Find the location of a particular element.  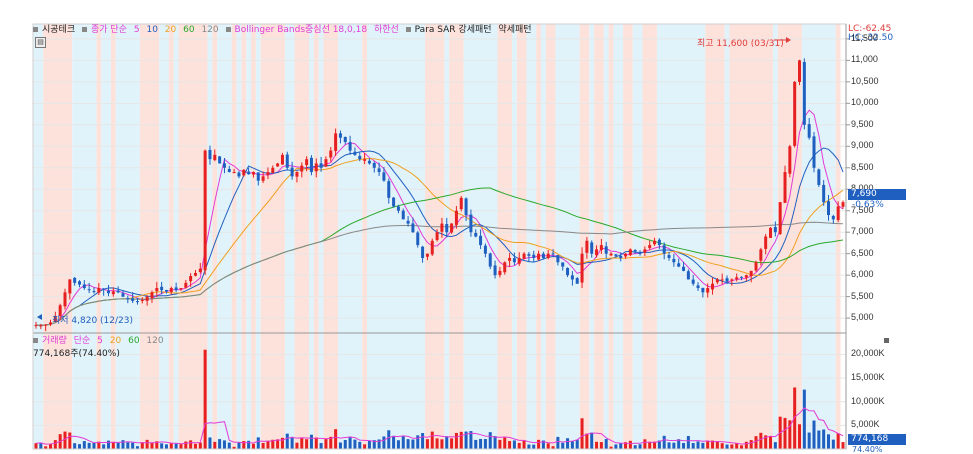

volume-label: 거래량 is located at coordinates (54, 341).